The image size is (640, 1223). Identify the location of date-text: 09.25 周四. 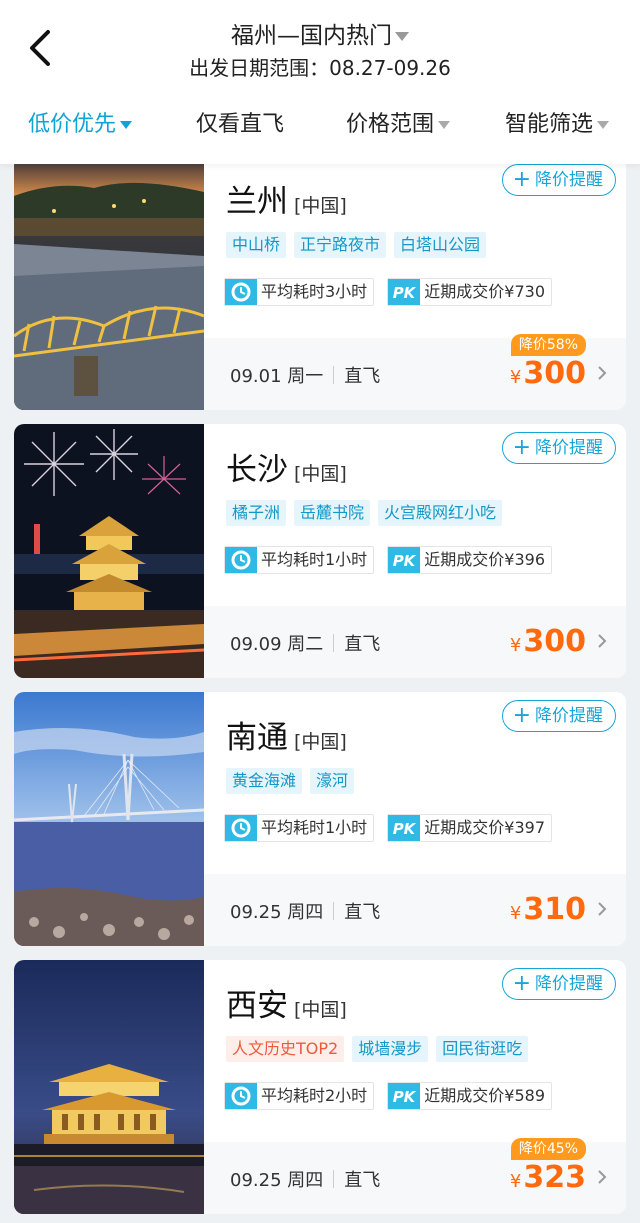
(277, 1180).